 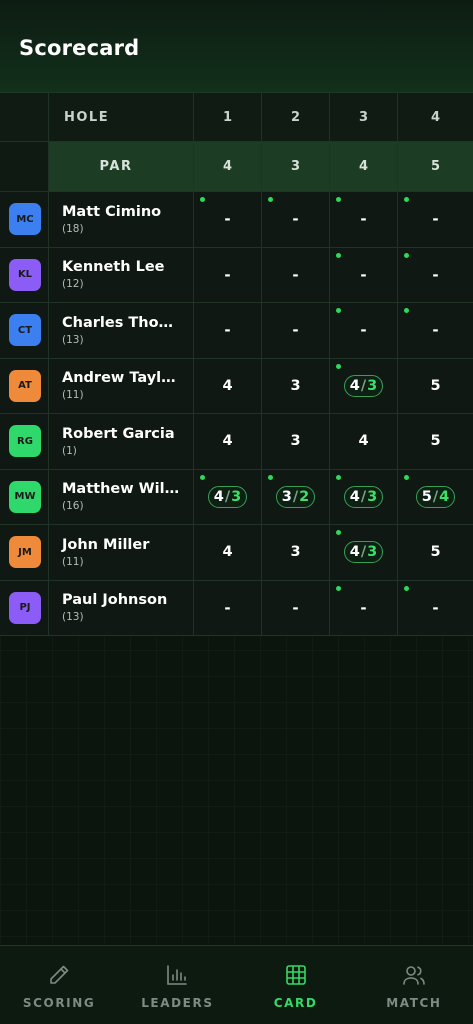 I want to click on bottom-nav: SCORING LEADERS CARD MATCH, so click(x=236, y=984).